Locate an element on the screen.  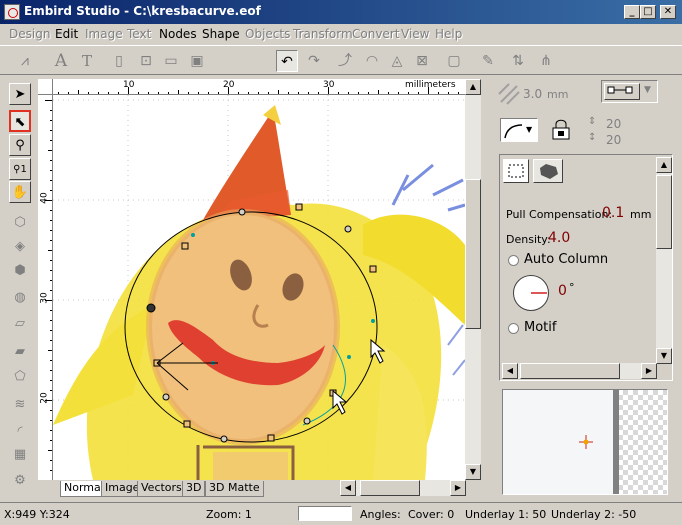
text-A-icon: A is located at coordinates (61, 61).